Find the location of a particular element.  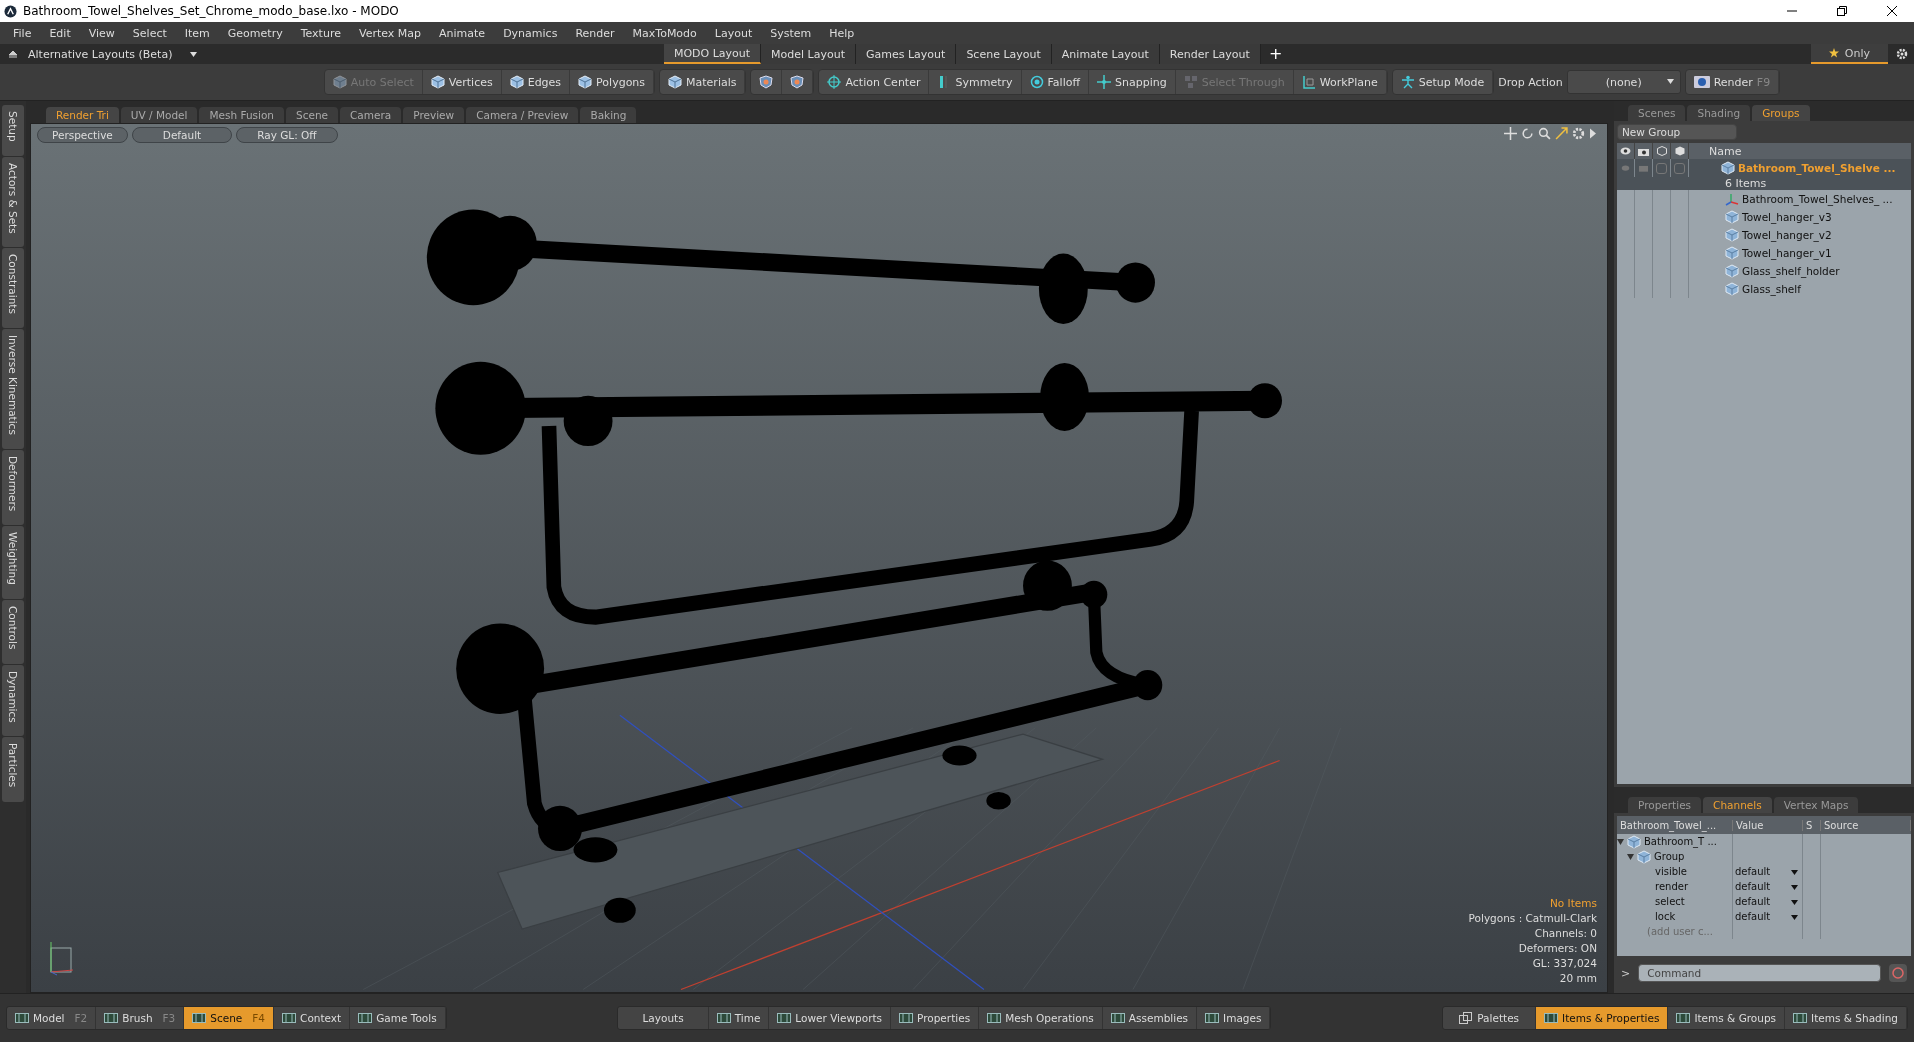

tree-row: Glass_shelf is located at coordinates (1764, 289).